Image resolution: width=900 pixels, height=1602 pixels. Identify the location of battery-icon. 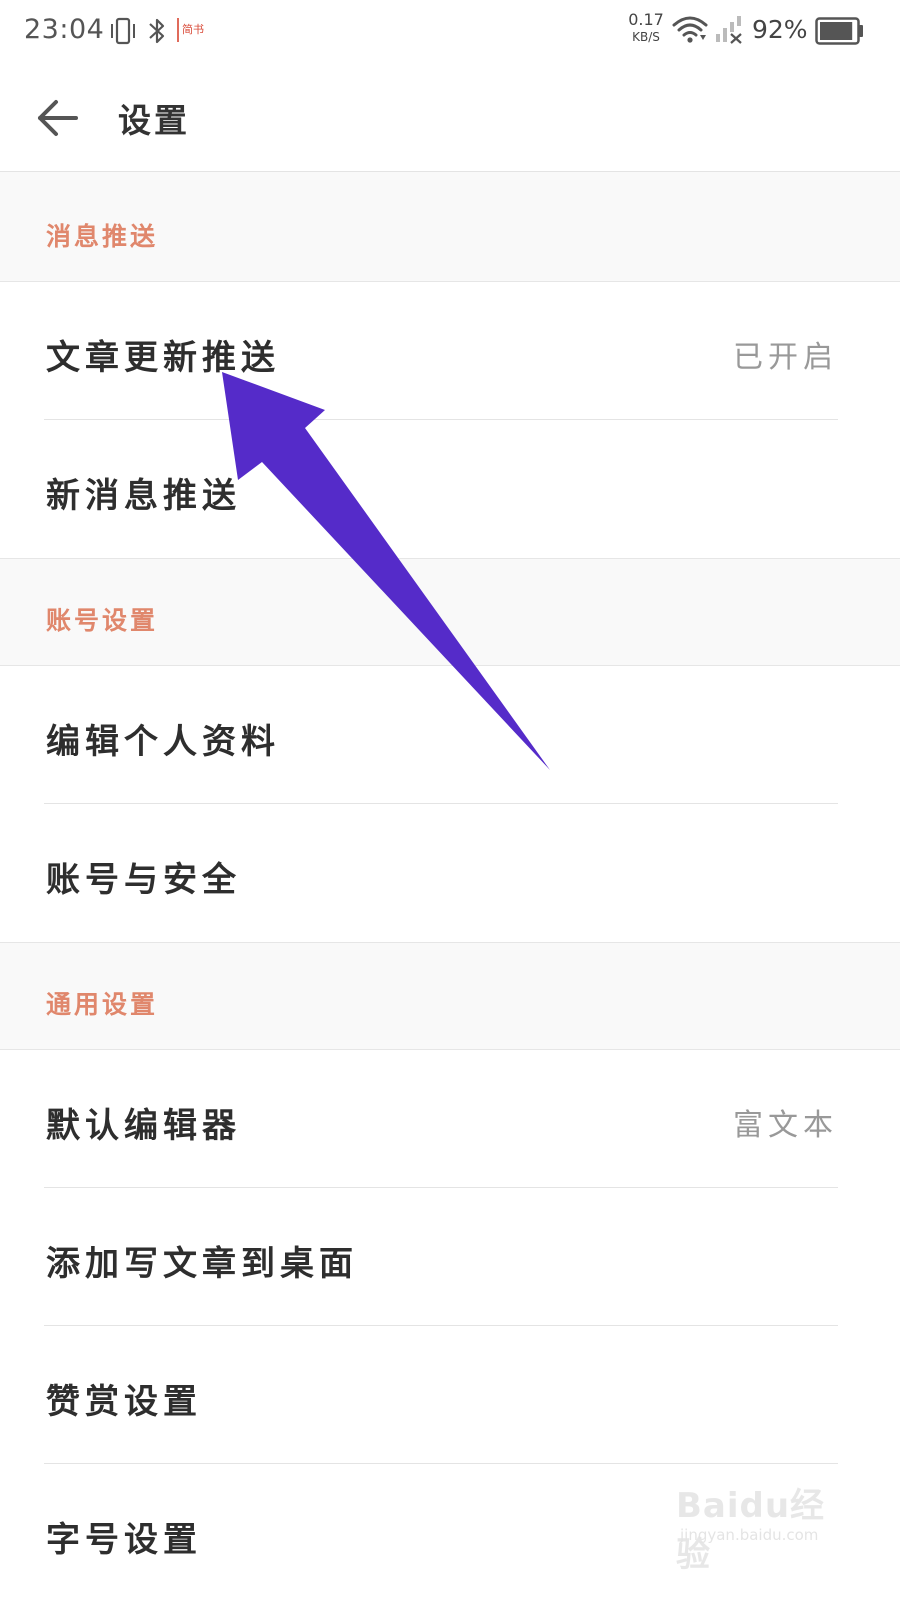
(840, 33).